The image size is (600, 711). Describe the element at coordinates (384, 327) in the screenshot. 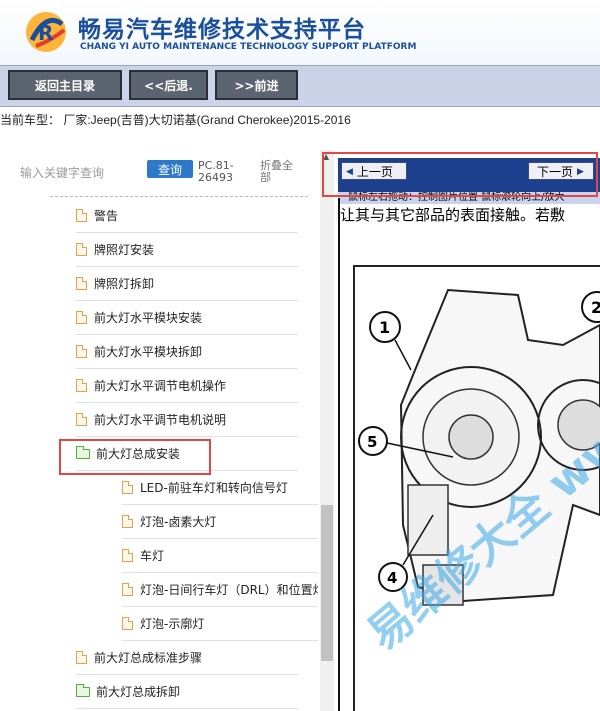

I see `callout-label: 1` at that location.